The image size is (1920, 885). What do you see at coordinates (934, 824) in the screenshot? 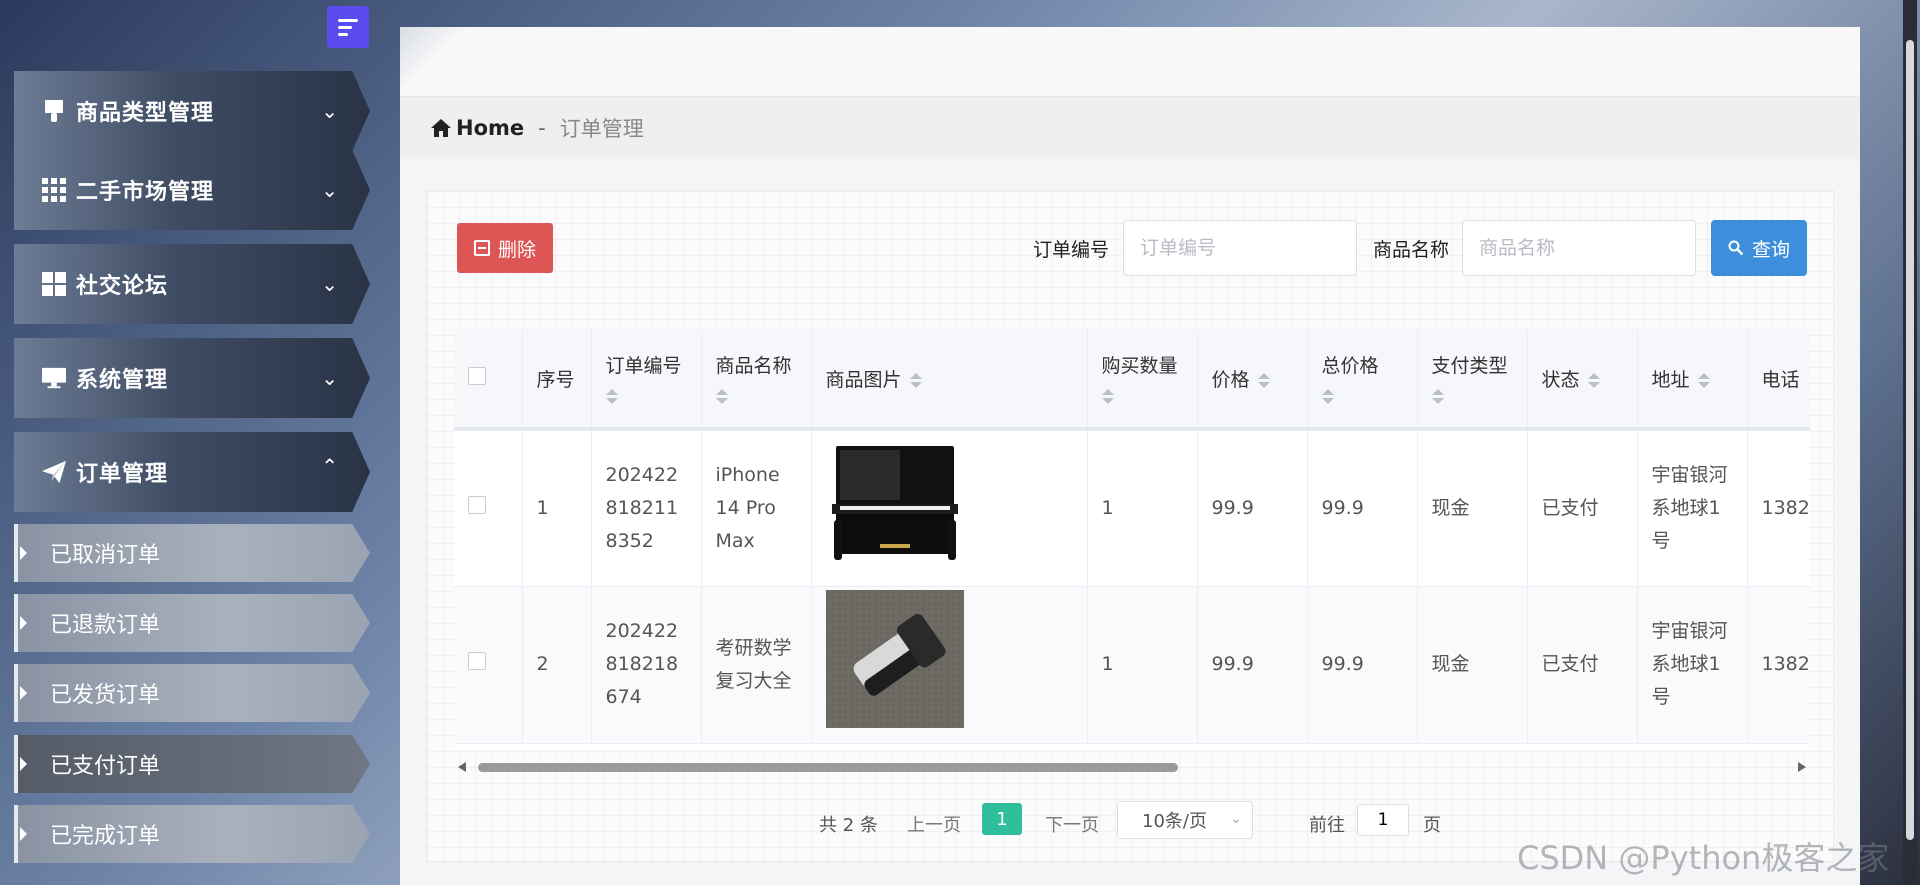
I see `pagination-prev: 上一页` at bounding box center [934, 824].